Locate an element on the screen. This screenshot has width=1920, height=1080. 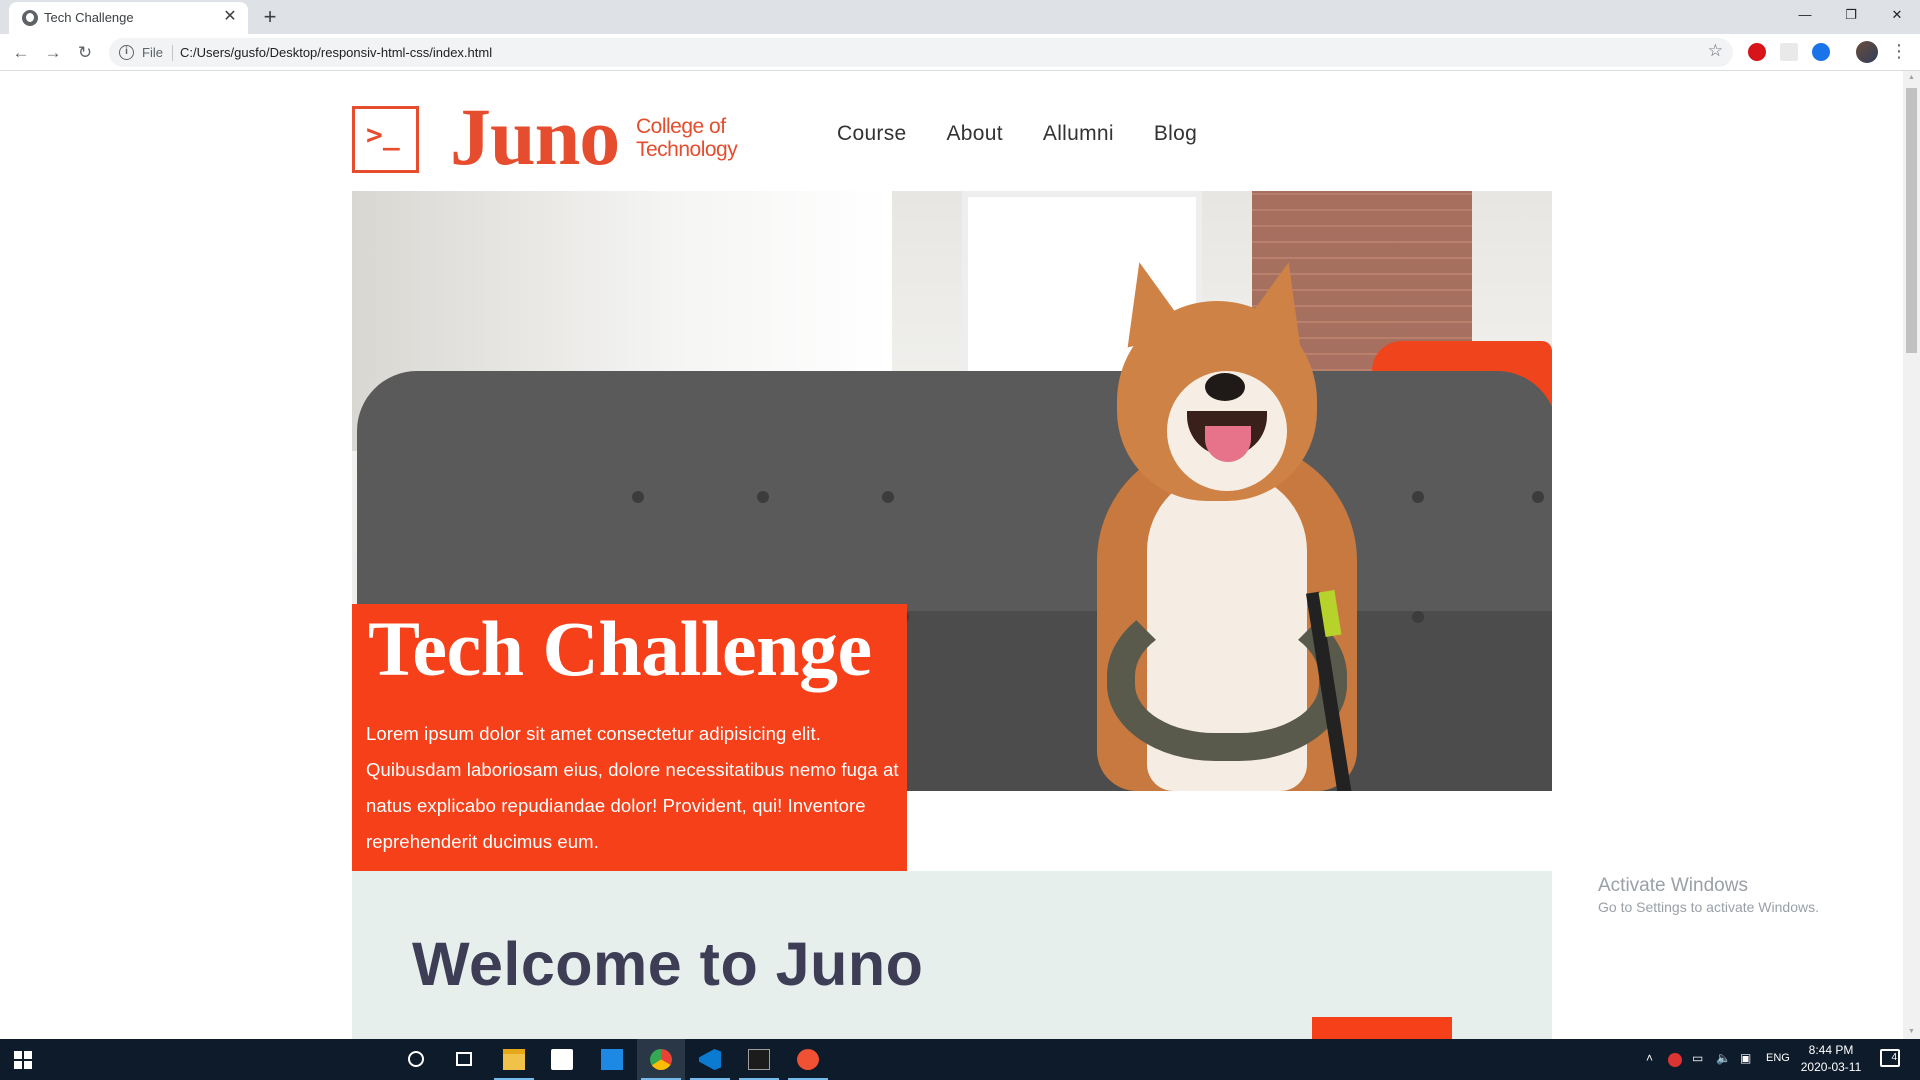
chevron-up-icon: ˄ is located at coordinates (1649, 1058).